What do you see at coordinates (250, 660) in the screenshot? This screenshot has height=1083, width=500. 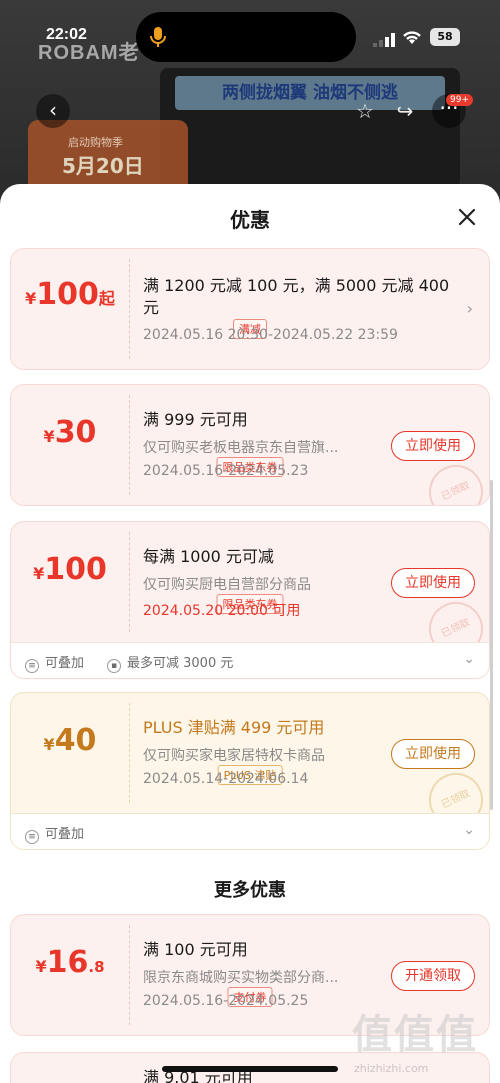 I see `coupon-footer: ≡ 可叠加 ▪ 最多可减 3000 元 ⌄` at bounding box center [250, 660].